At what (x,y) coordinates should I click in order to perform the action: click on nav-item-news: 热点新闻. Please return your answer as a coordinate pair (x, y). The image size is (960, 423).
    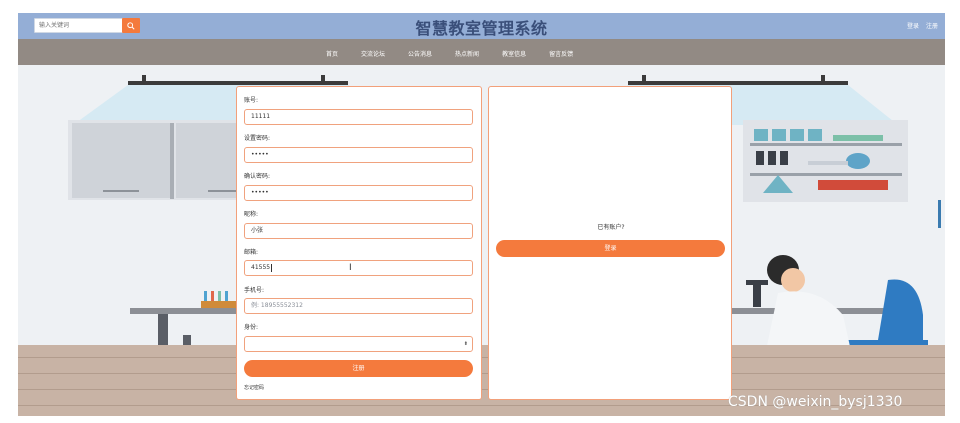
    Looking at the image, I should click on (467, 53).